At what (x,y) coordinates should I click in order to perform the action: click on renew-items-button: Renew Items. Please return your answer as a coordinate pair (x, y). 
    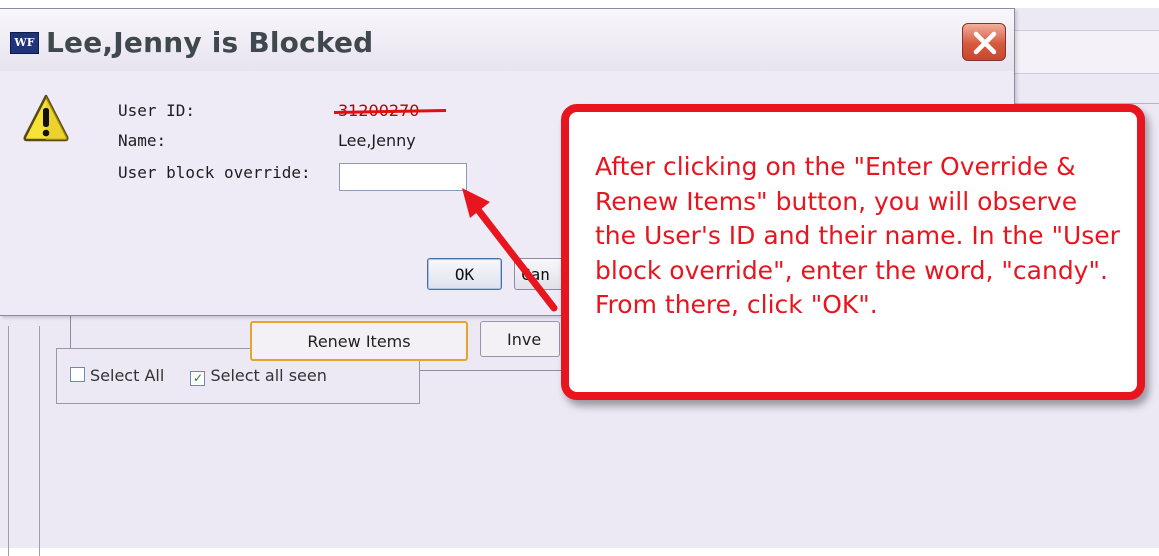
    Looking at the image, I should click on (359, 341).